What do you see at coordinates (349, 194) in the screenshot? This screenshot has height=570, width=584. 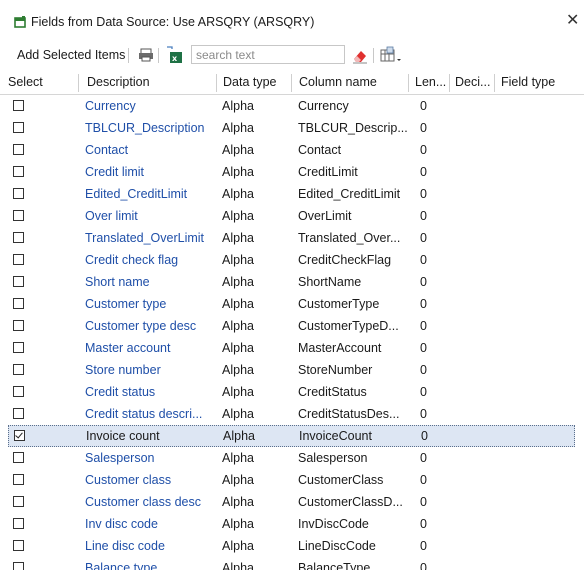 I see `column-name-cell: Edited_CreditLimit` at bounding box center [349, 194].